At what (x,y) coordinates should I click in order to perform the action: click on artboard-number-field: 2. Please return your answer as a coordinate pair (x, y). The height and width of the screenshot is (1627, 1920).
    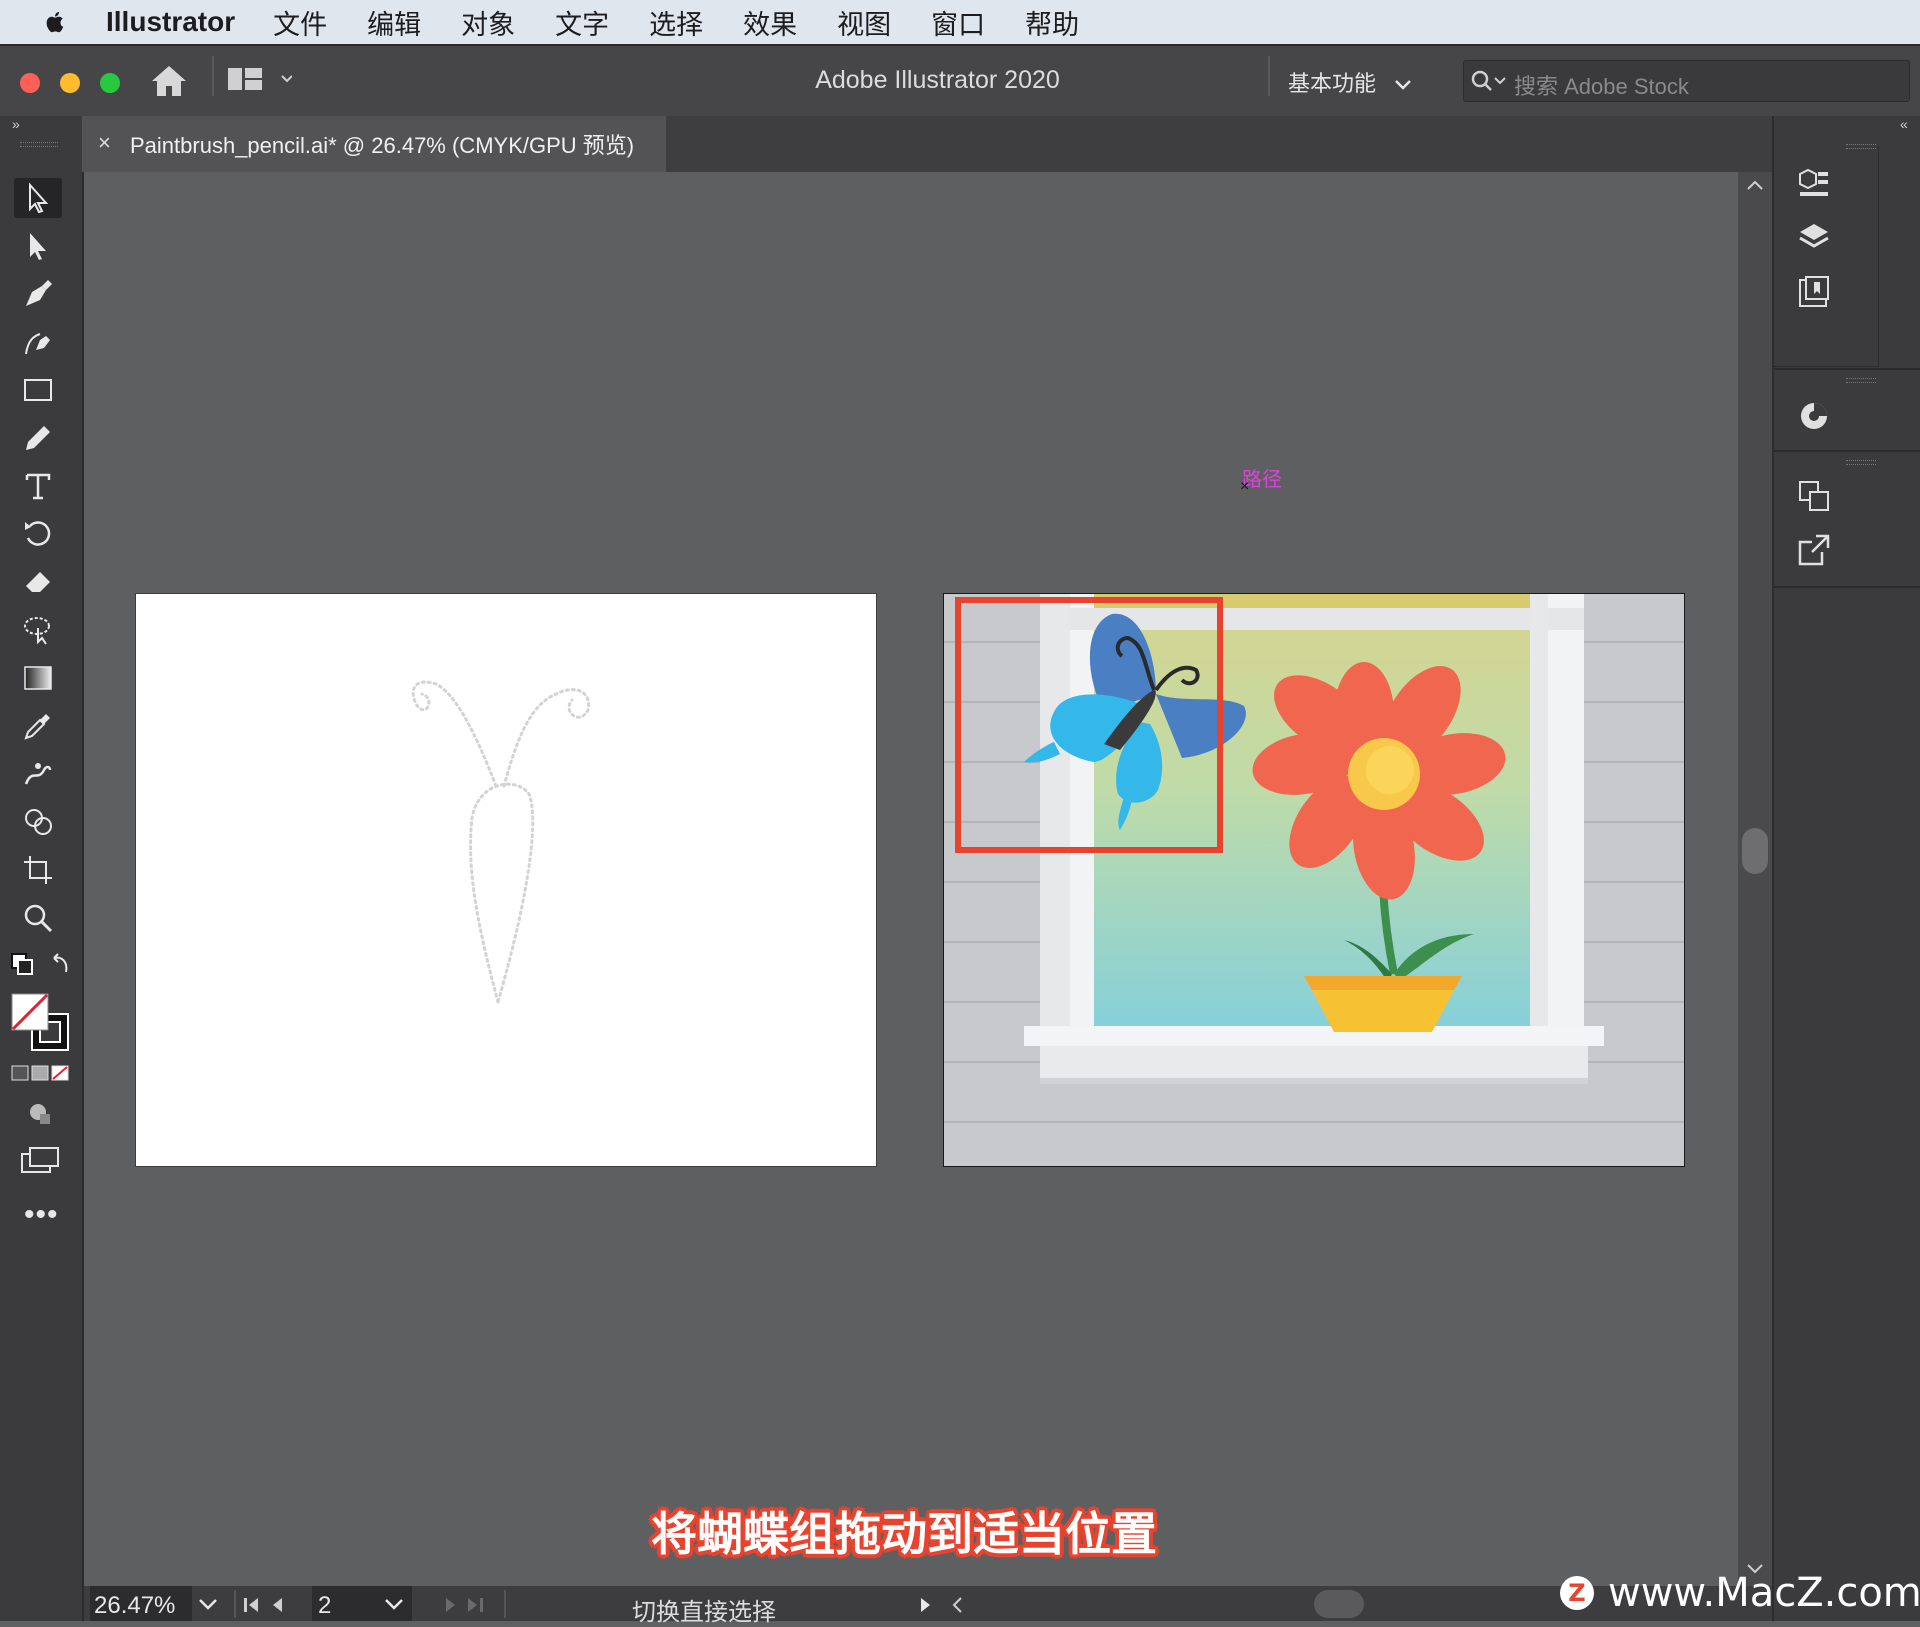
    Looking at the image, I should click on (343, 1603).